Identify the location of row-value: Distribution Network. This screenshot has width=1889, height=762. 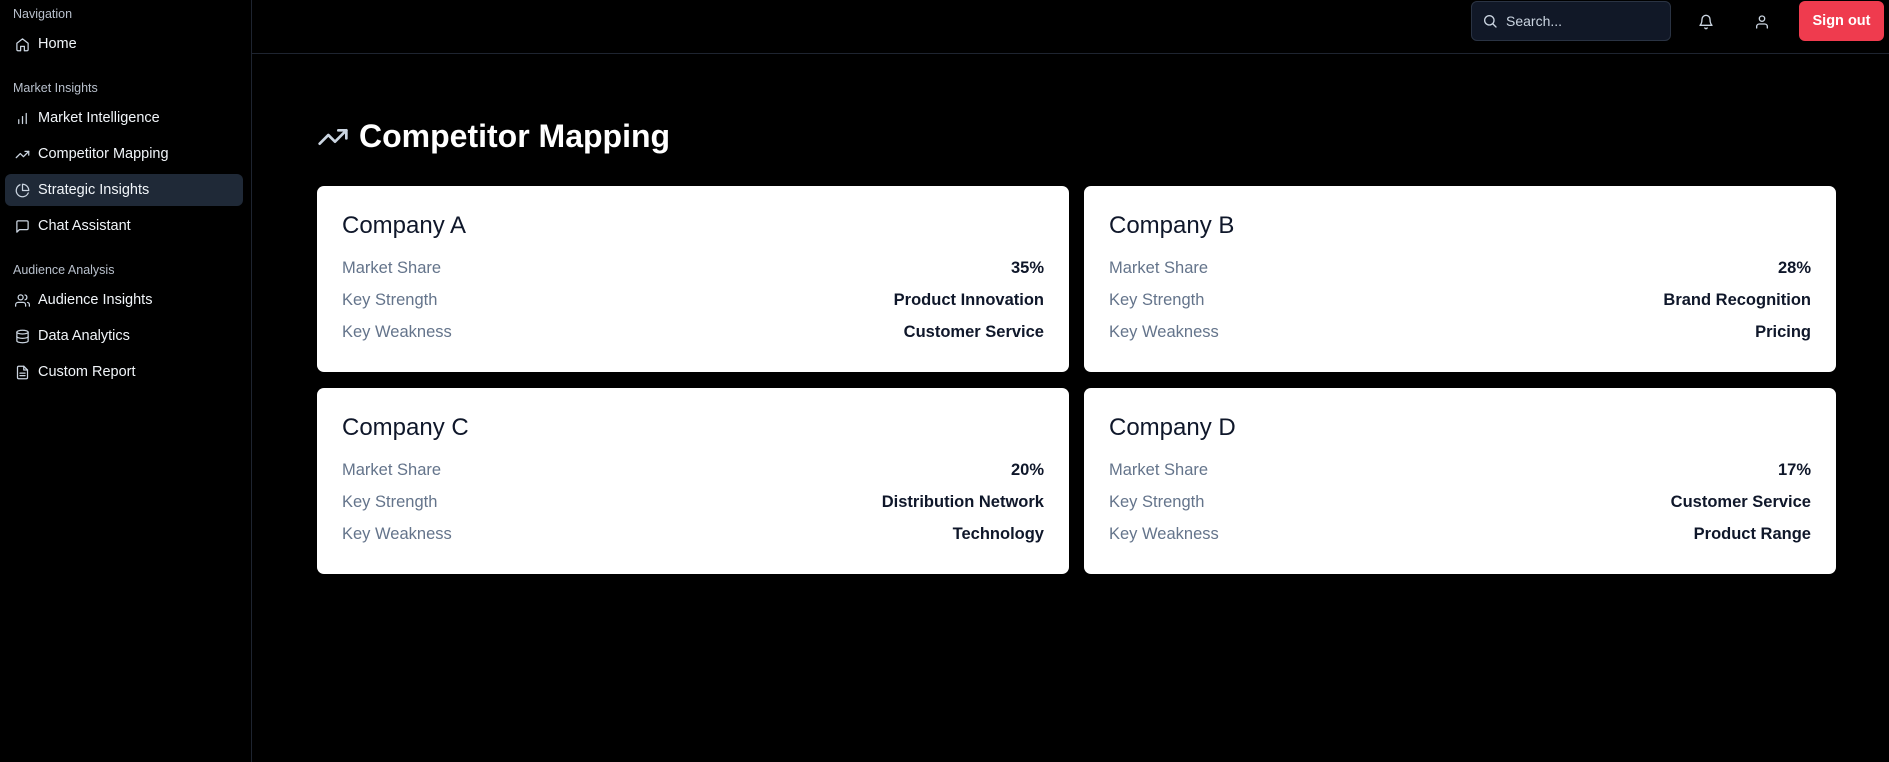
(962, 501).